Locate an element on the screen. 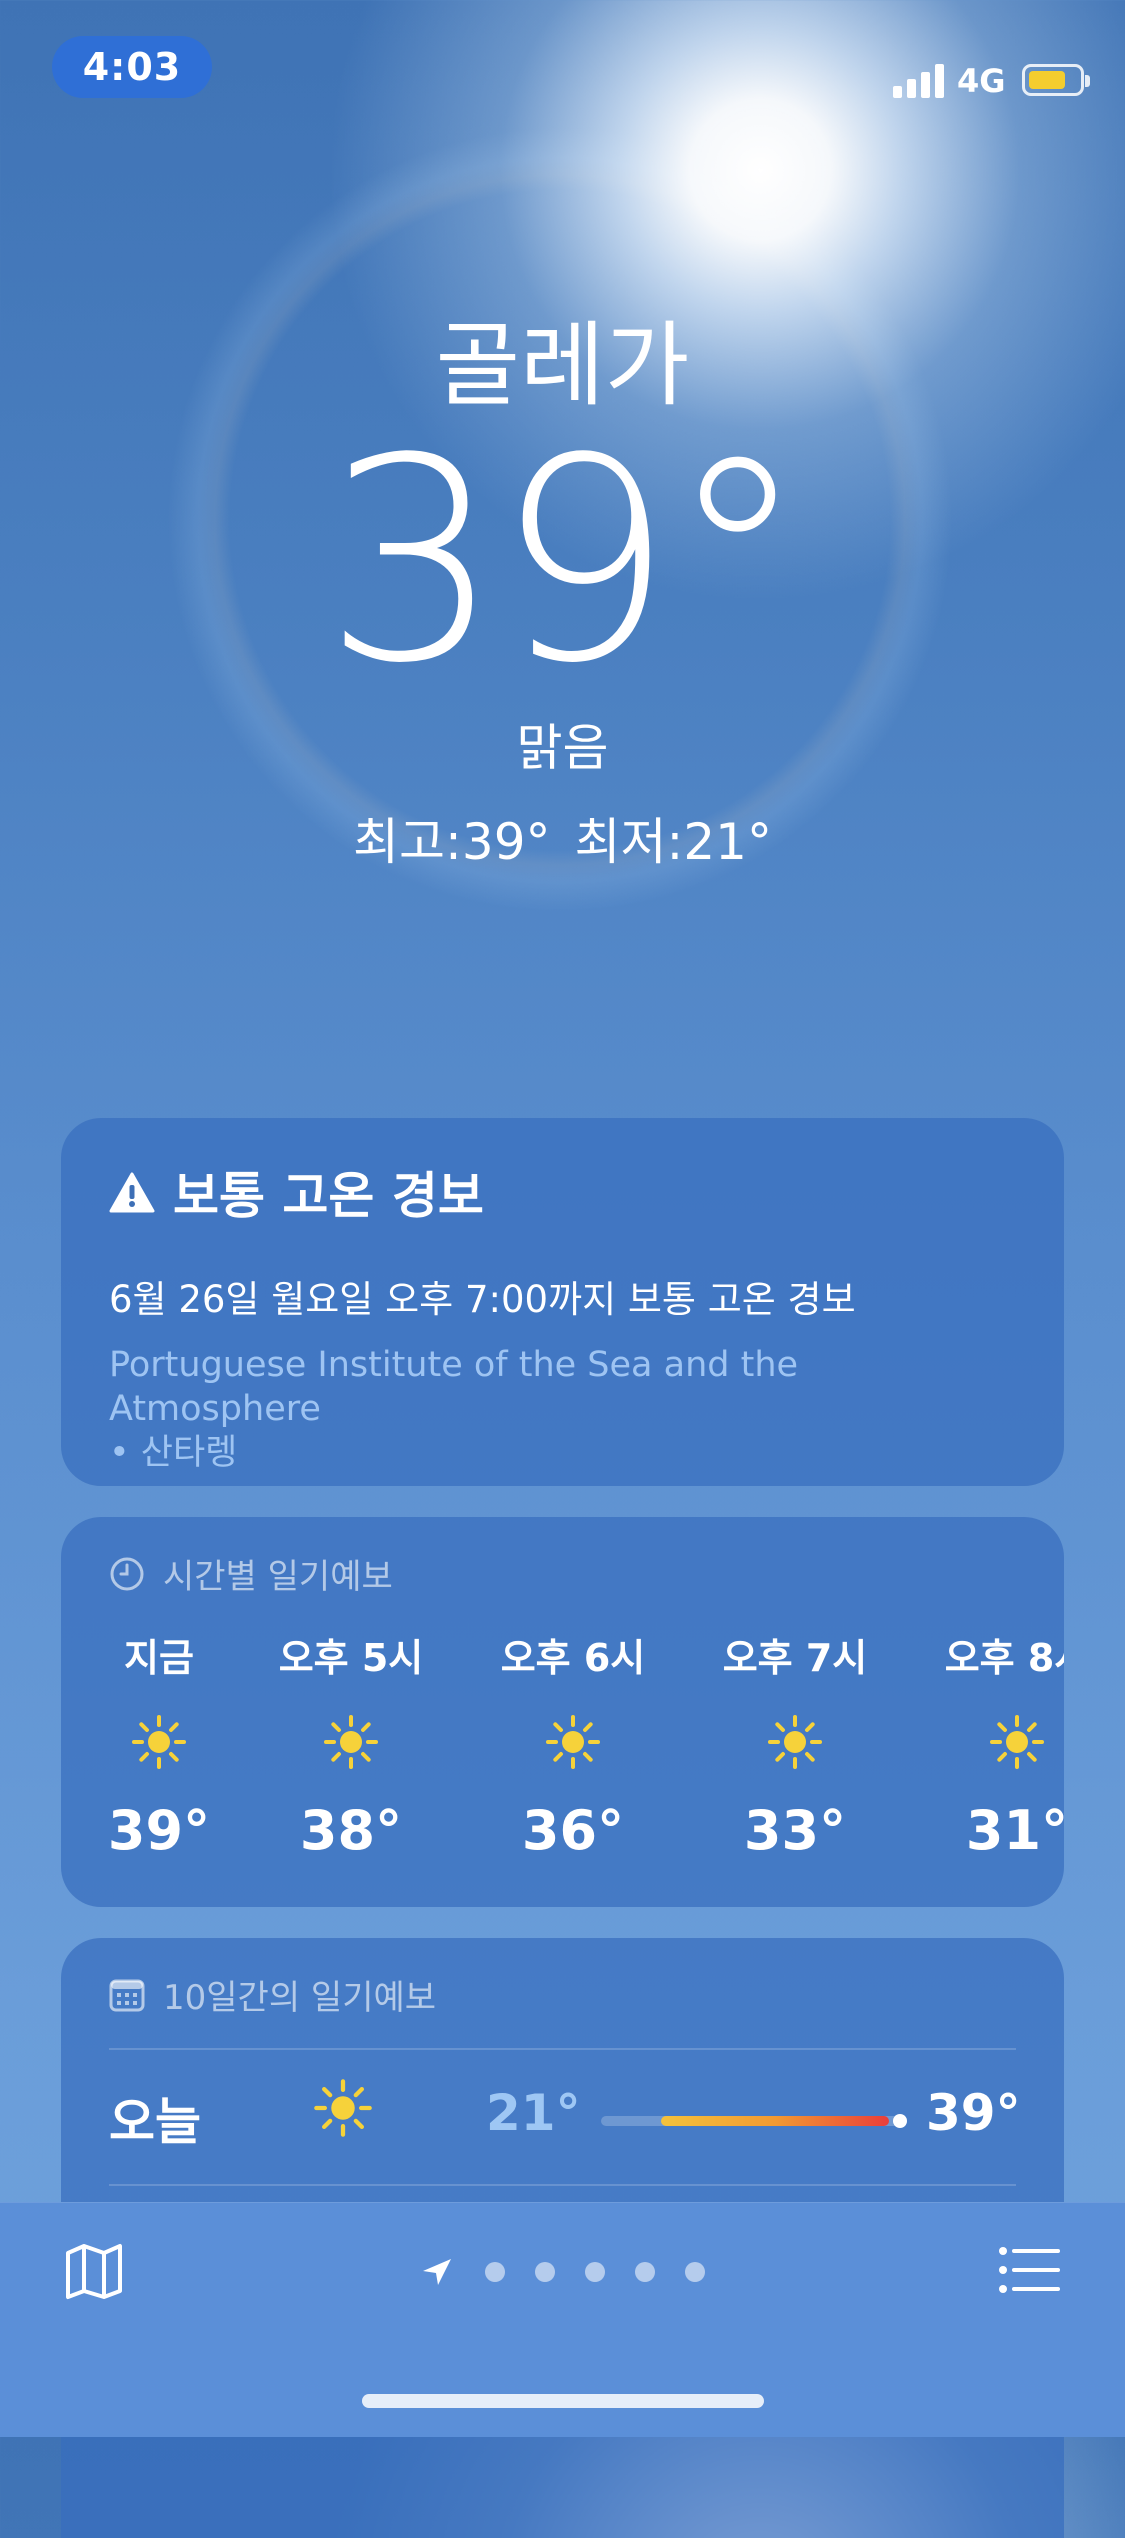  temperature-range-fill is located at coordinates (775, 2121).